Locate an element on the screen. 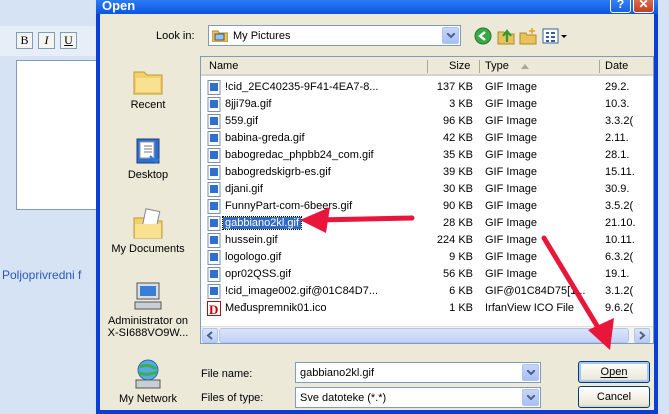 The width and height of the screenshot is (669, 414). open-button: Open is located at coordinates (614, 372).